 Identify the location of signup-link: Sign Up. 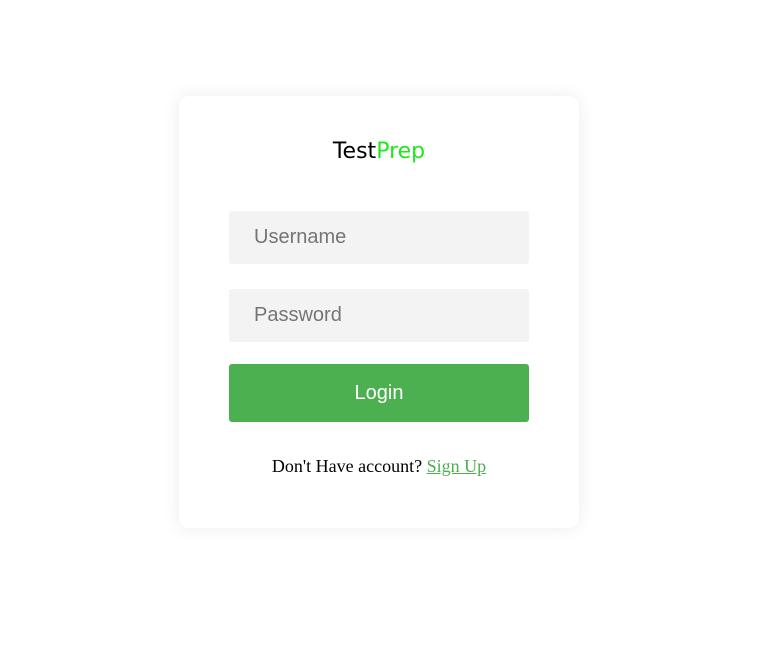
(457, 466).